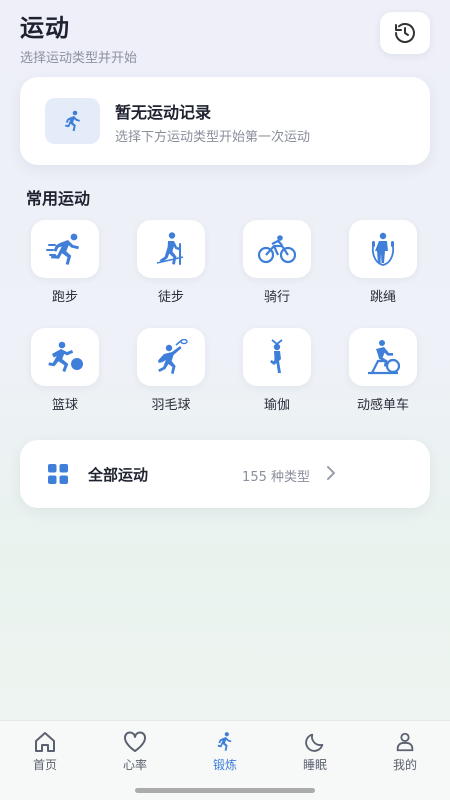  What do you see at coordinates (225, 121) in the screenshot?
I see `no-record-card: 暂无运动记录 选择下方运动类型开始第一次运动` at bounding box center [225, 121].